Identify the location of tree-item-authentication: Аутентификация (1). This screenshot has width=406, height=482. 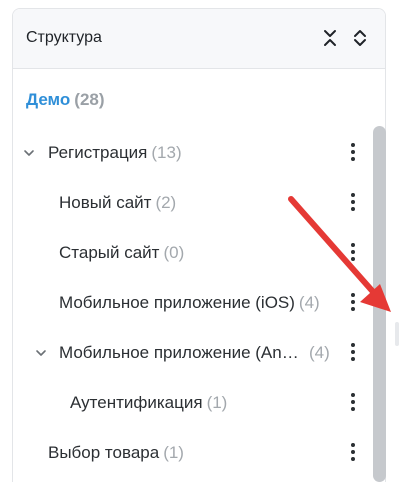
(193, 403).